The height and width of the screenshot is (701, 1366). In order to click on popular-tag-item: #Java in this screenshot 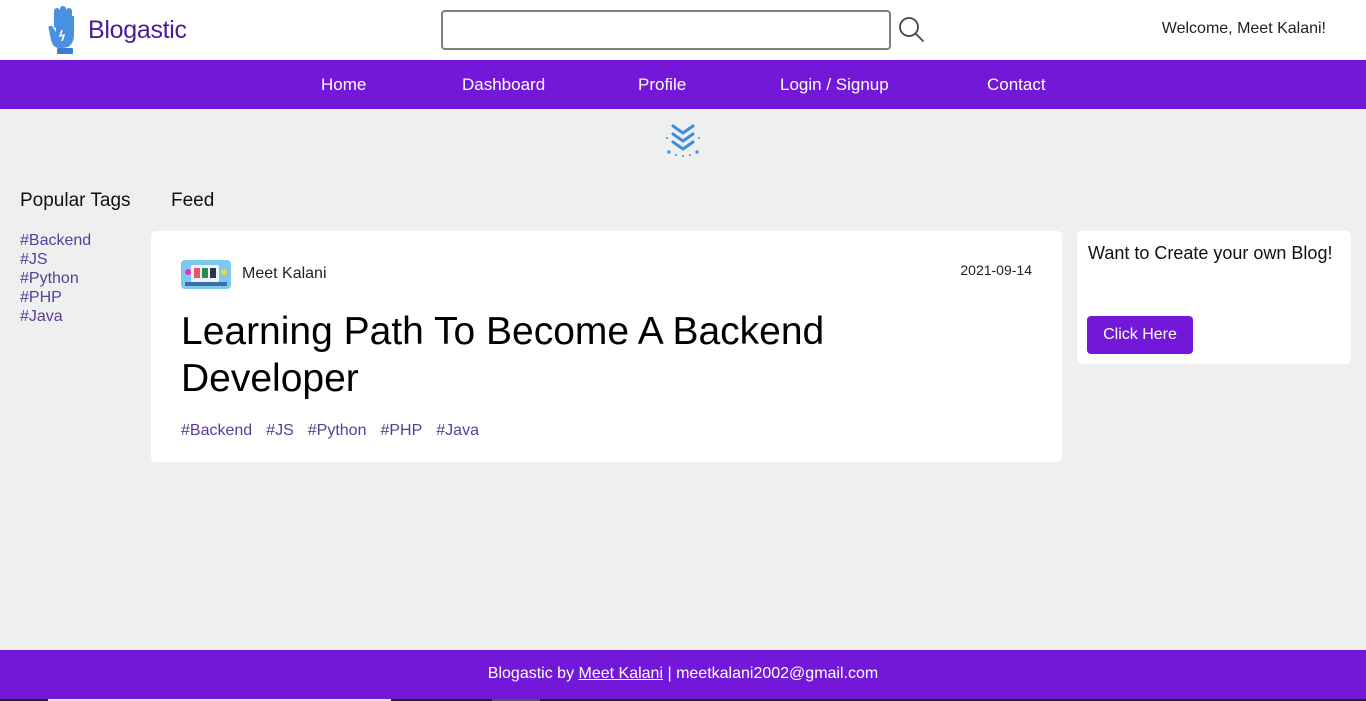, I will do `click(55, 316)`.